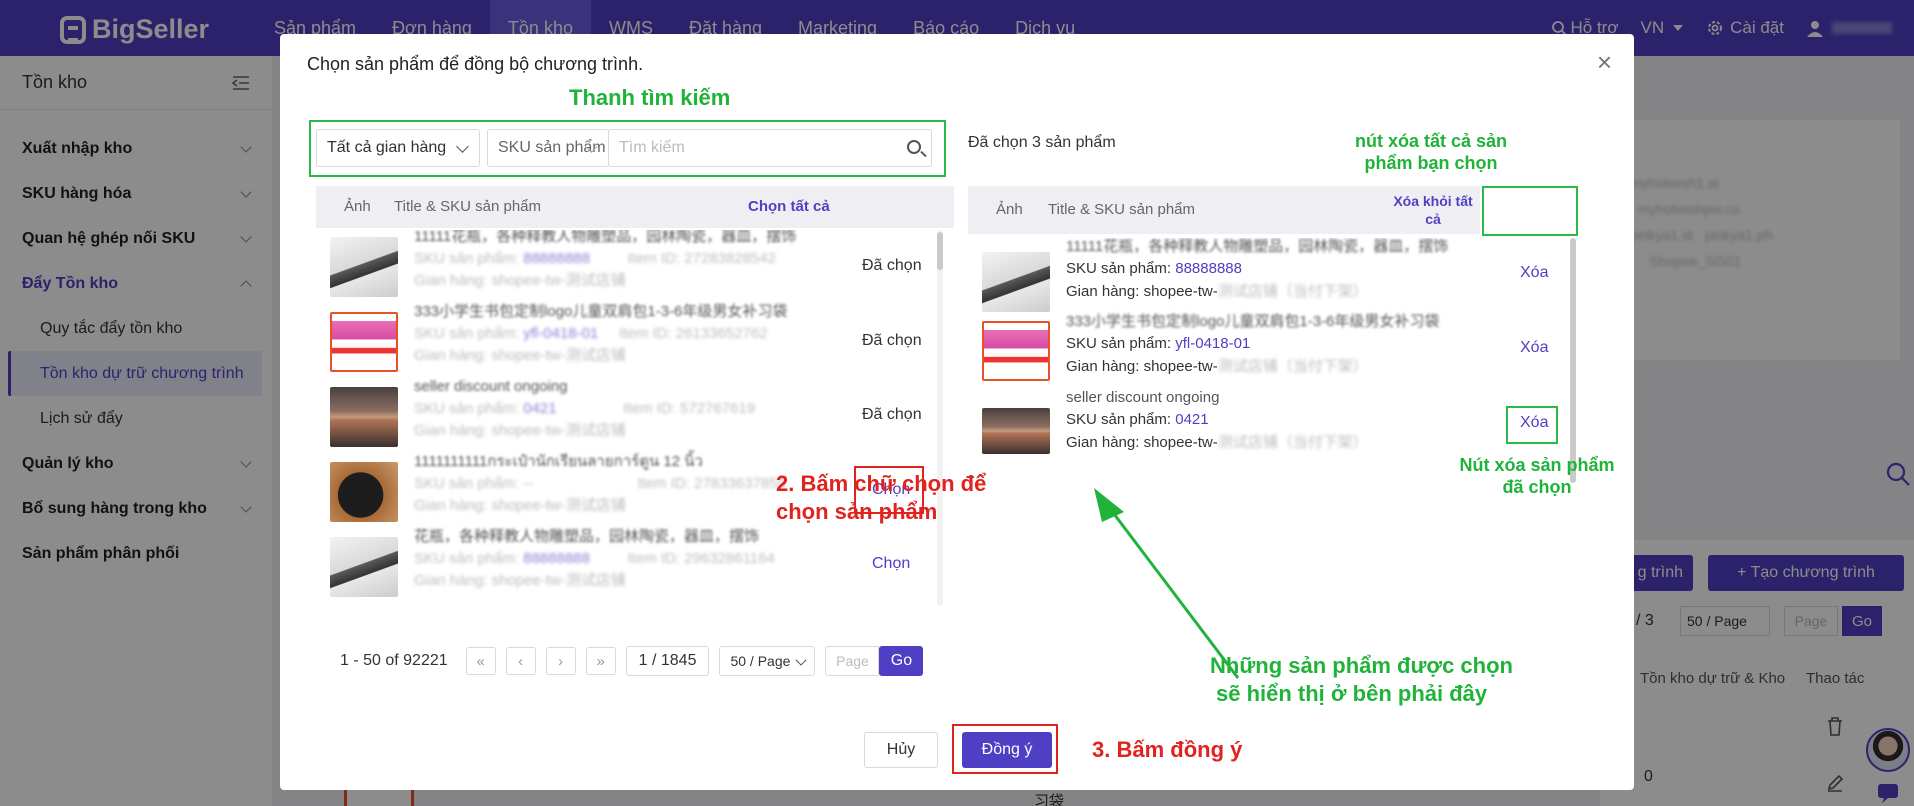  What do you see at coordinates (357, 206) in the screenshot?
I see `left-col-image: Ảnh` at bounding box center [357, 206].